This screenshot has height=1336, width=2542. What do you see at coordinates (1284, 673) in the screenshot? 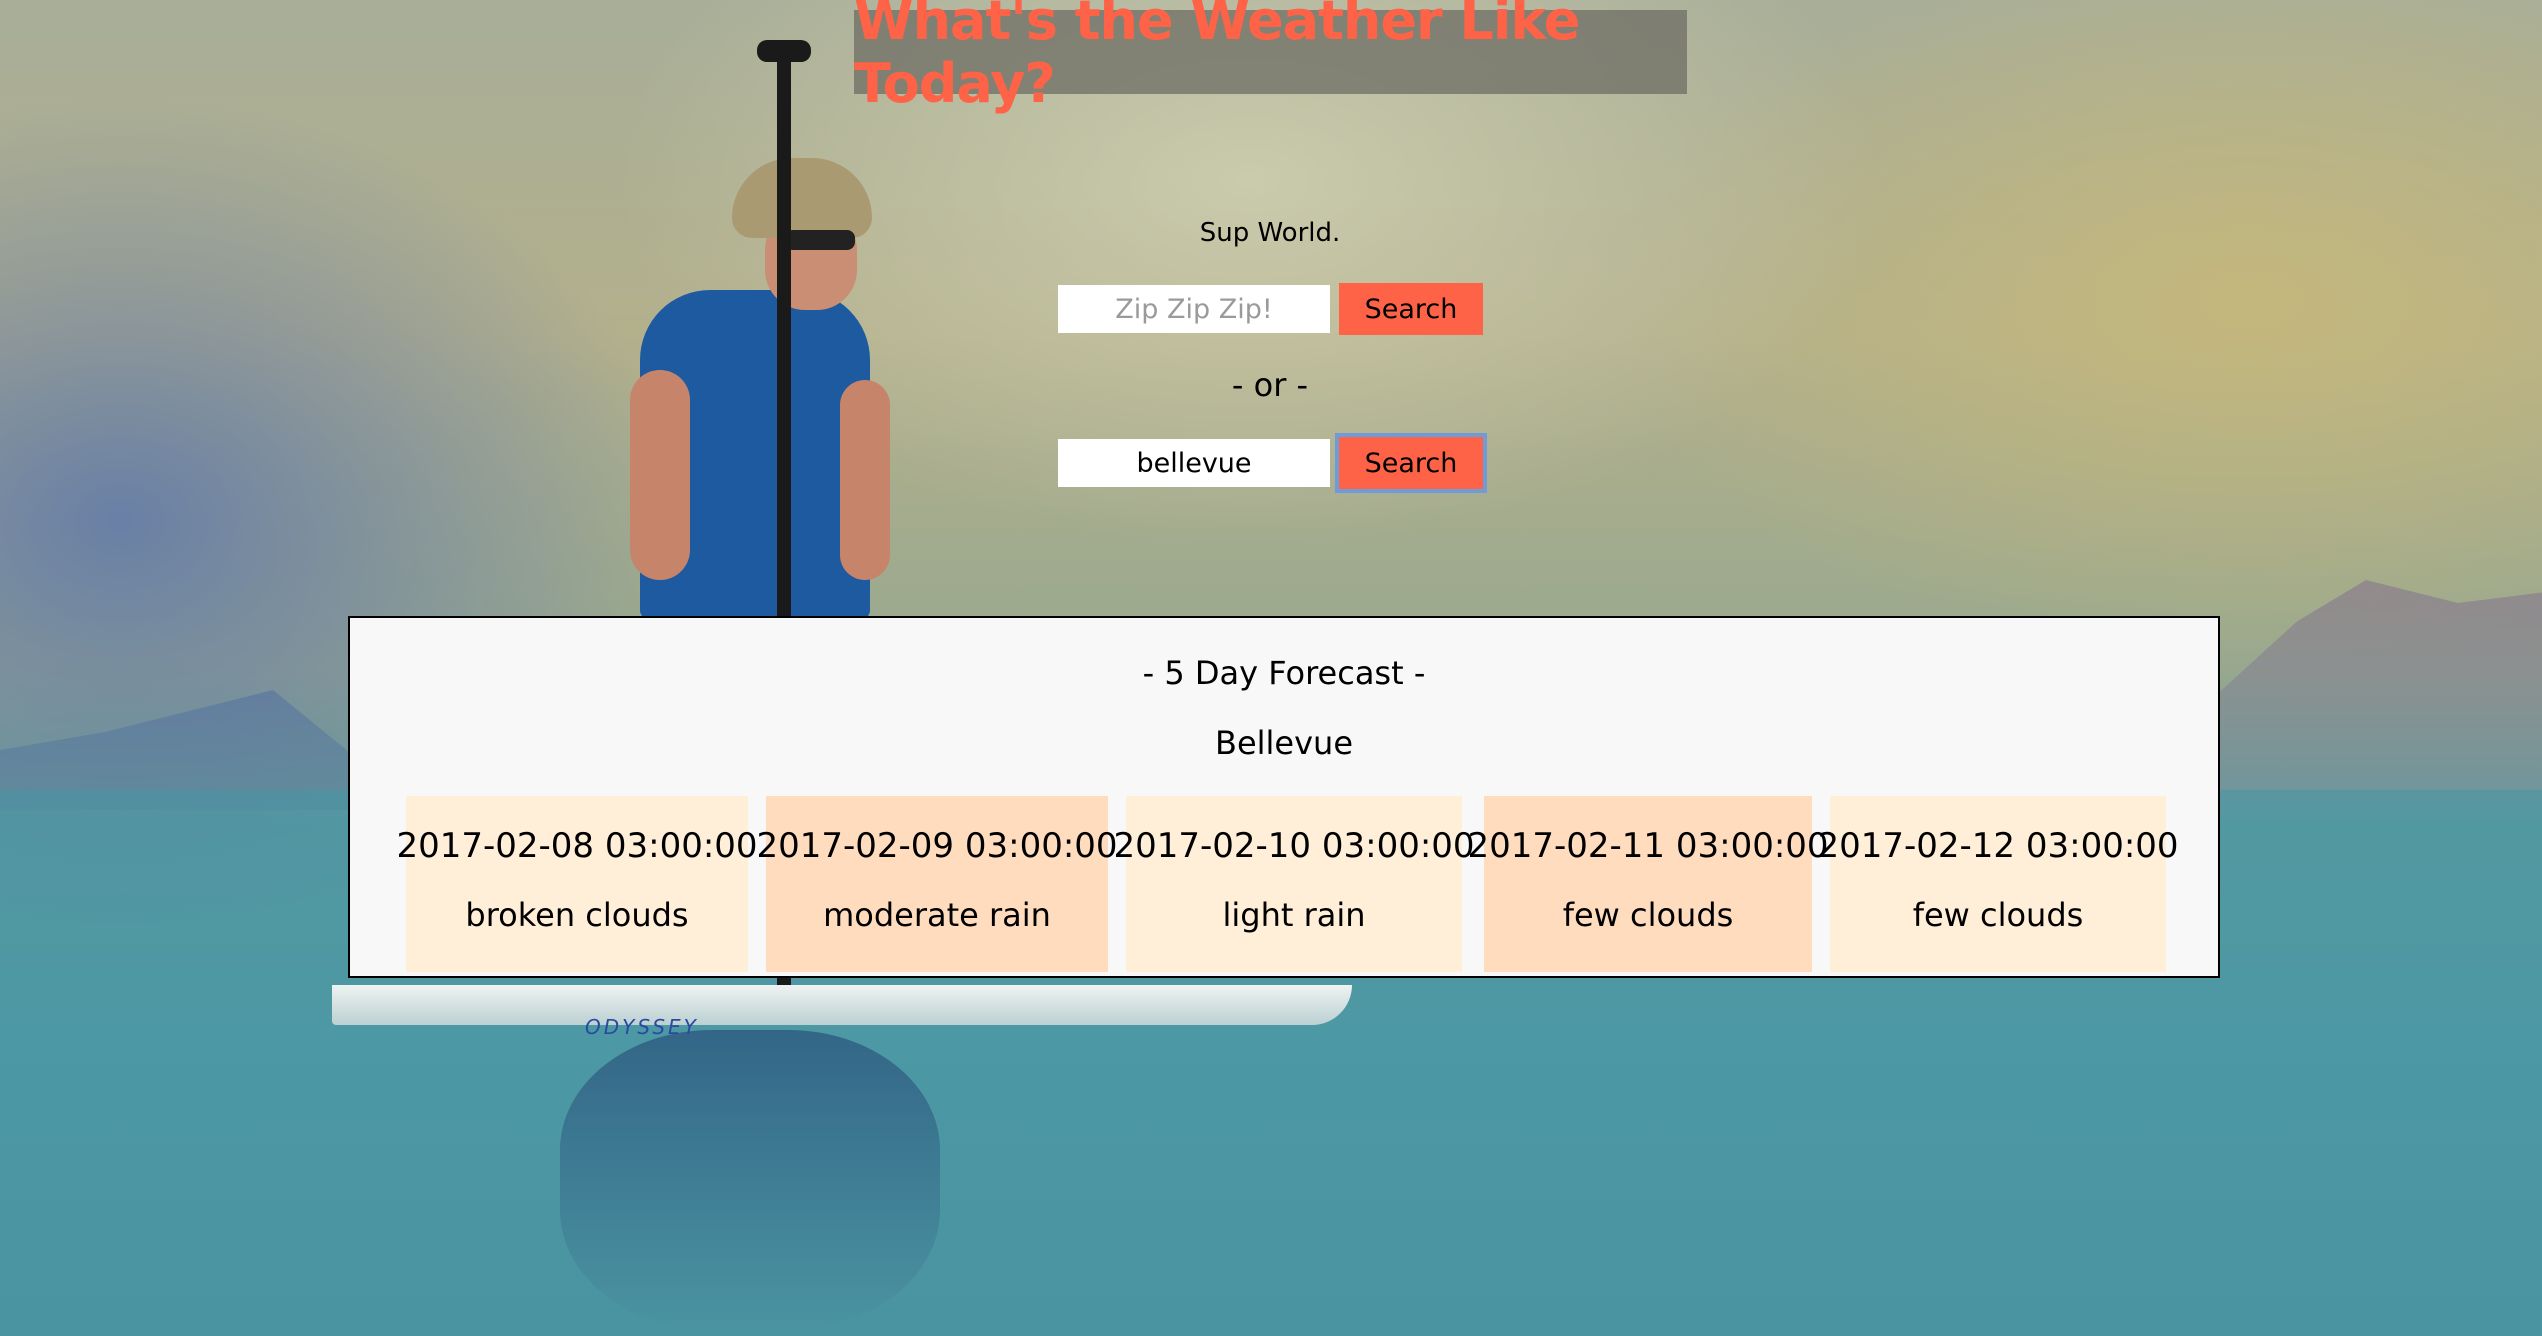
I see `forecast-heading: - 5 Day Forecast -` at bounding box center [1284, 673].